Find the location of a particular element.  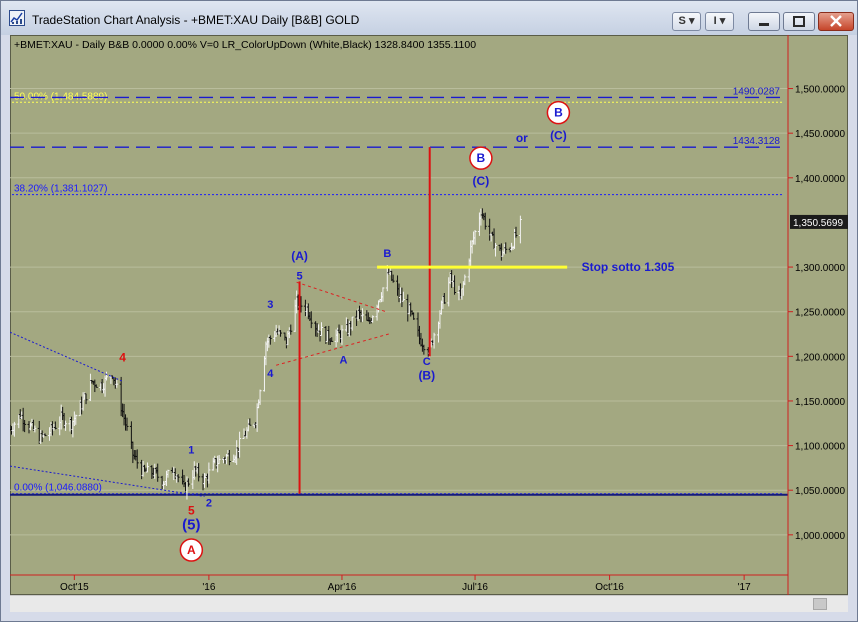

time-tick-label: '17 is located at coordinates (744, 587).